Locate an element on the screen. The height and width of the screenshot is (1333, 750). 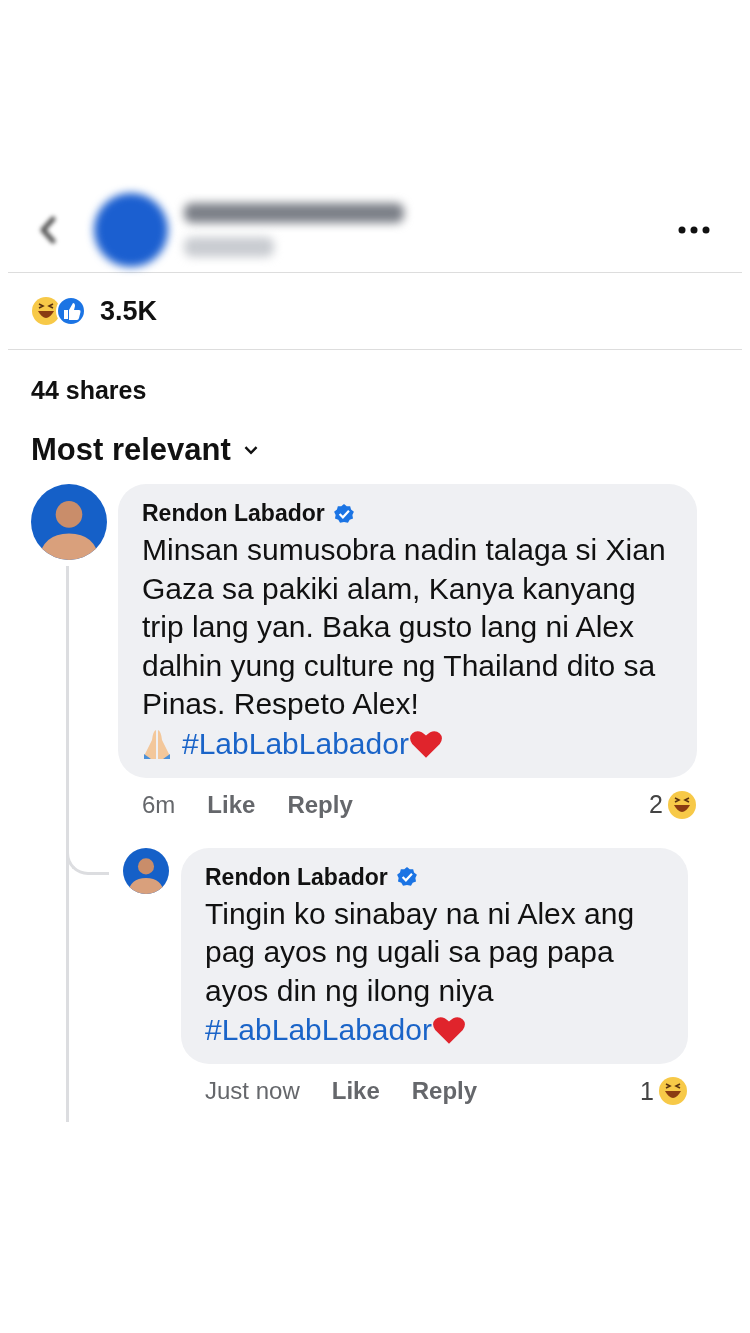
reaction-count: 3.5K is located at coordinates (129, 311).